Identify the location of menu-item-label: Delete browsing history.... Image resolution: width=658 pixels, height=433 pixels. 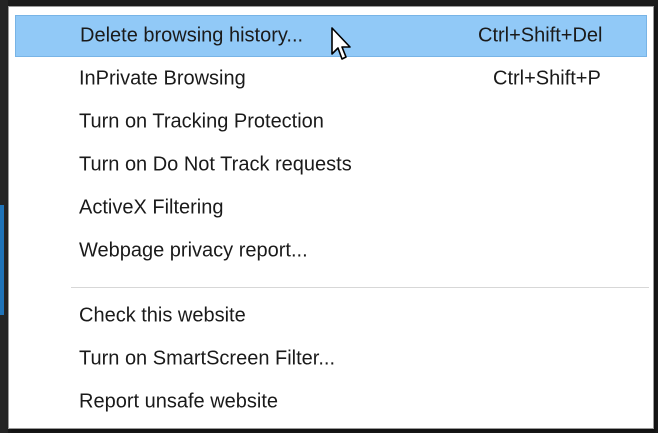
(192, 35).